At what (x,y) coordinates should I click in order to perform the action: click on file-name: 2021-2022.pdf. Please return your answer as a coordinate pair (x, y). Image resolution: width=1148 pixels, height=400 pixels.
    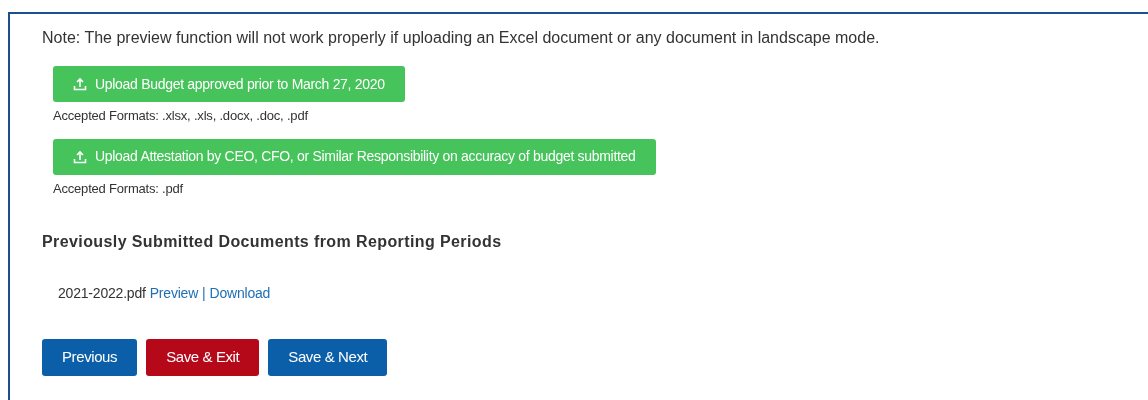
    Looking at the image, I should click on (102, 293).